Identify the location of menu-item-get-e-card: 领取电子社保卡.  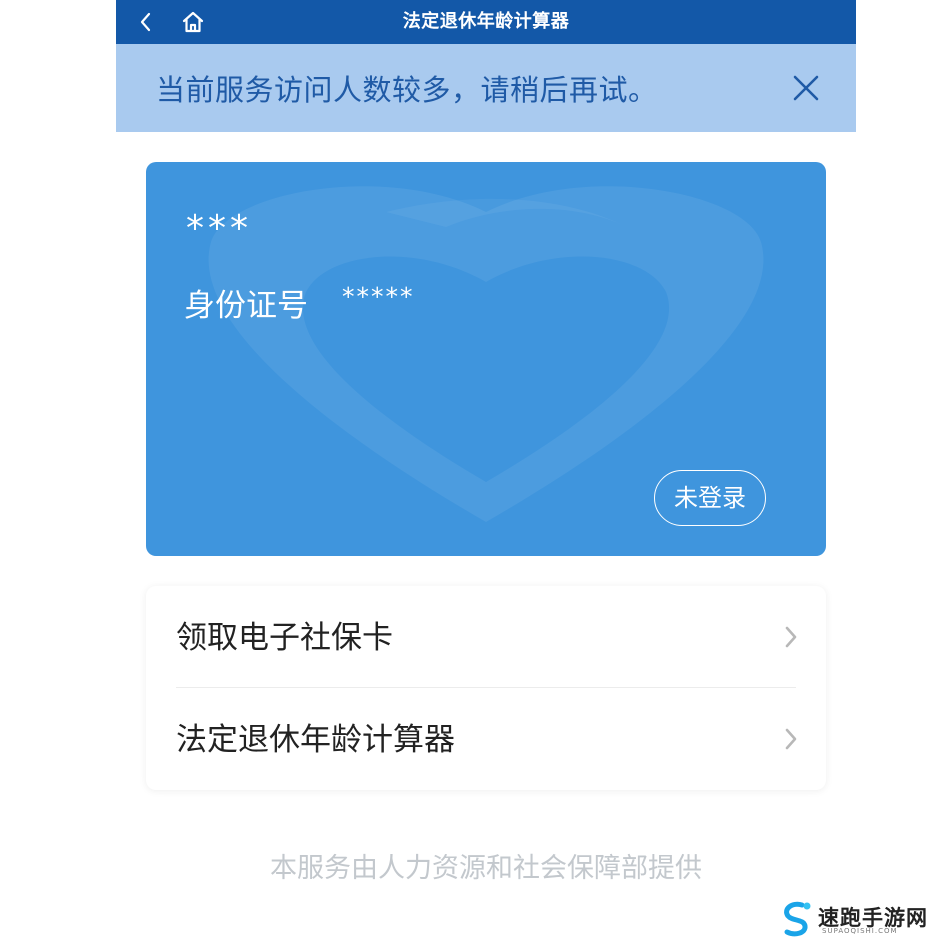
(486, 637).